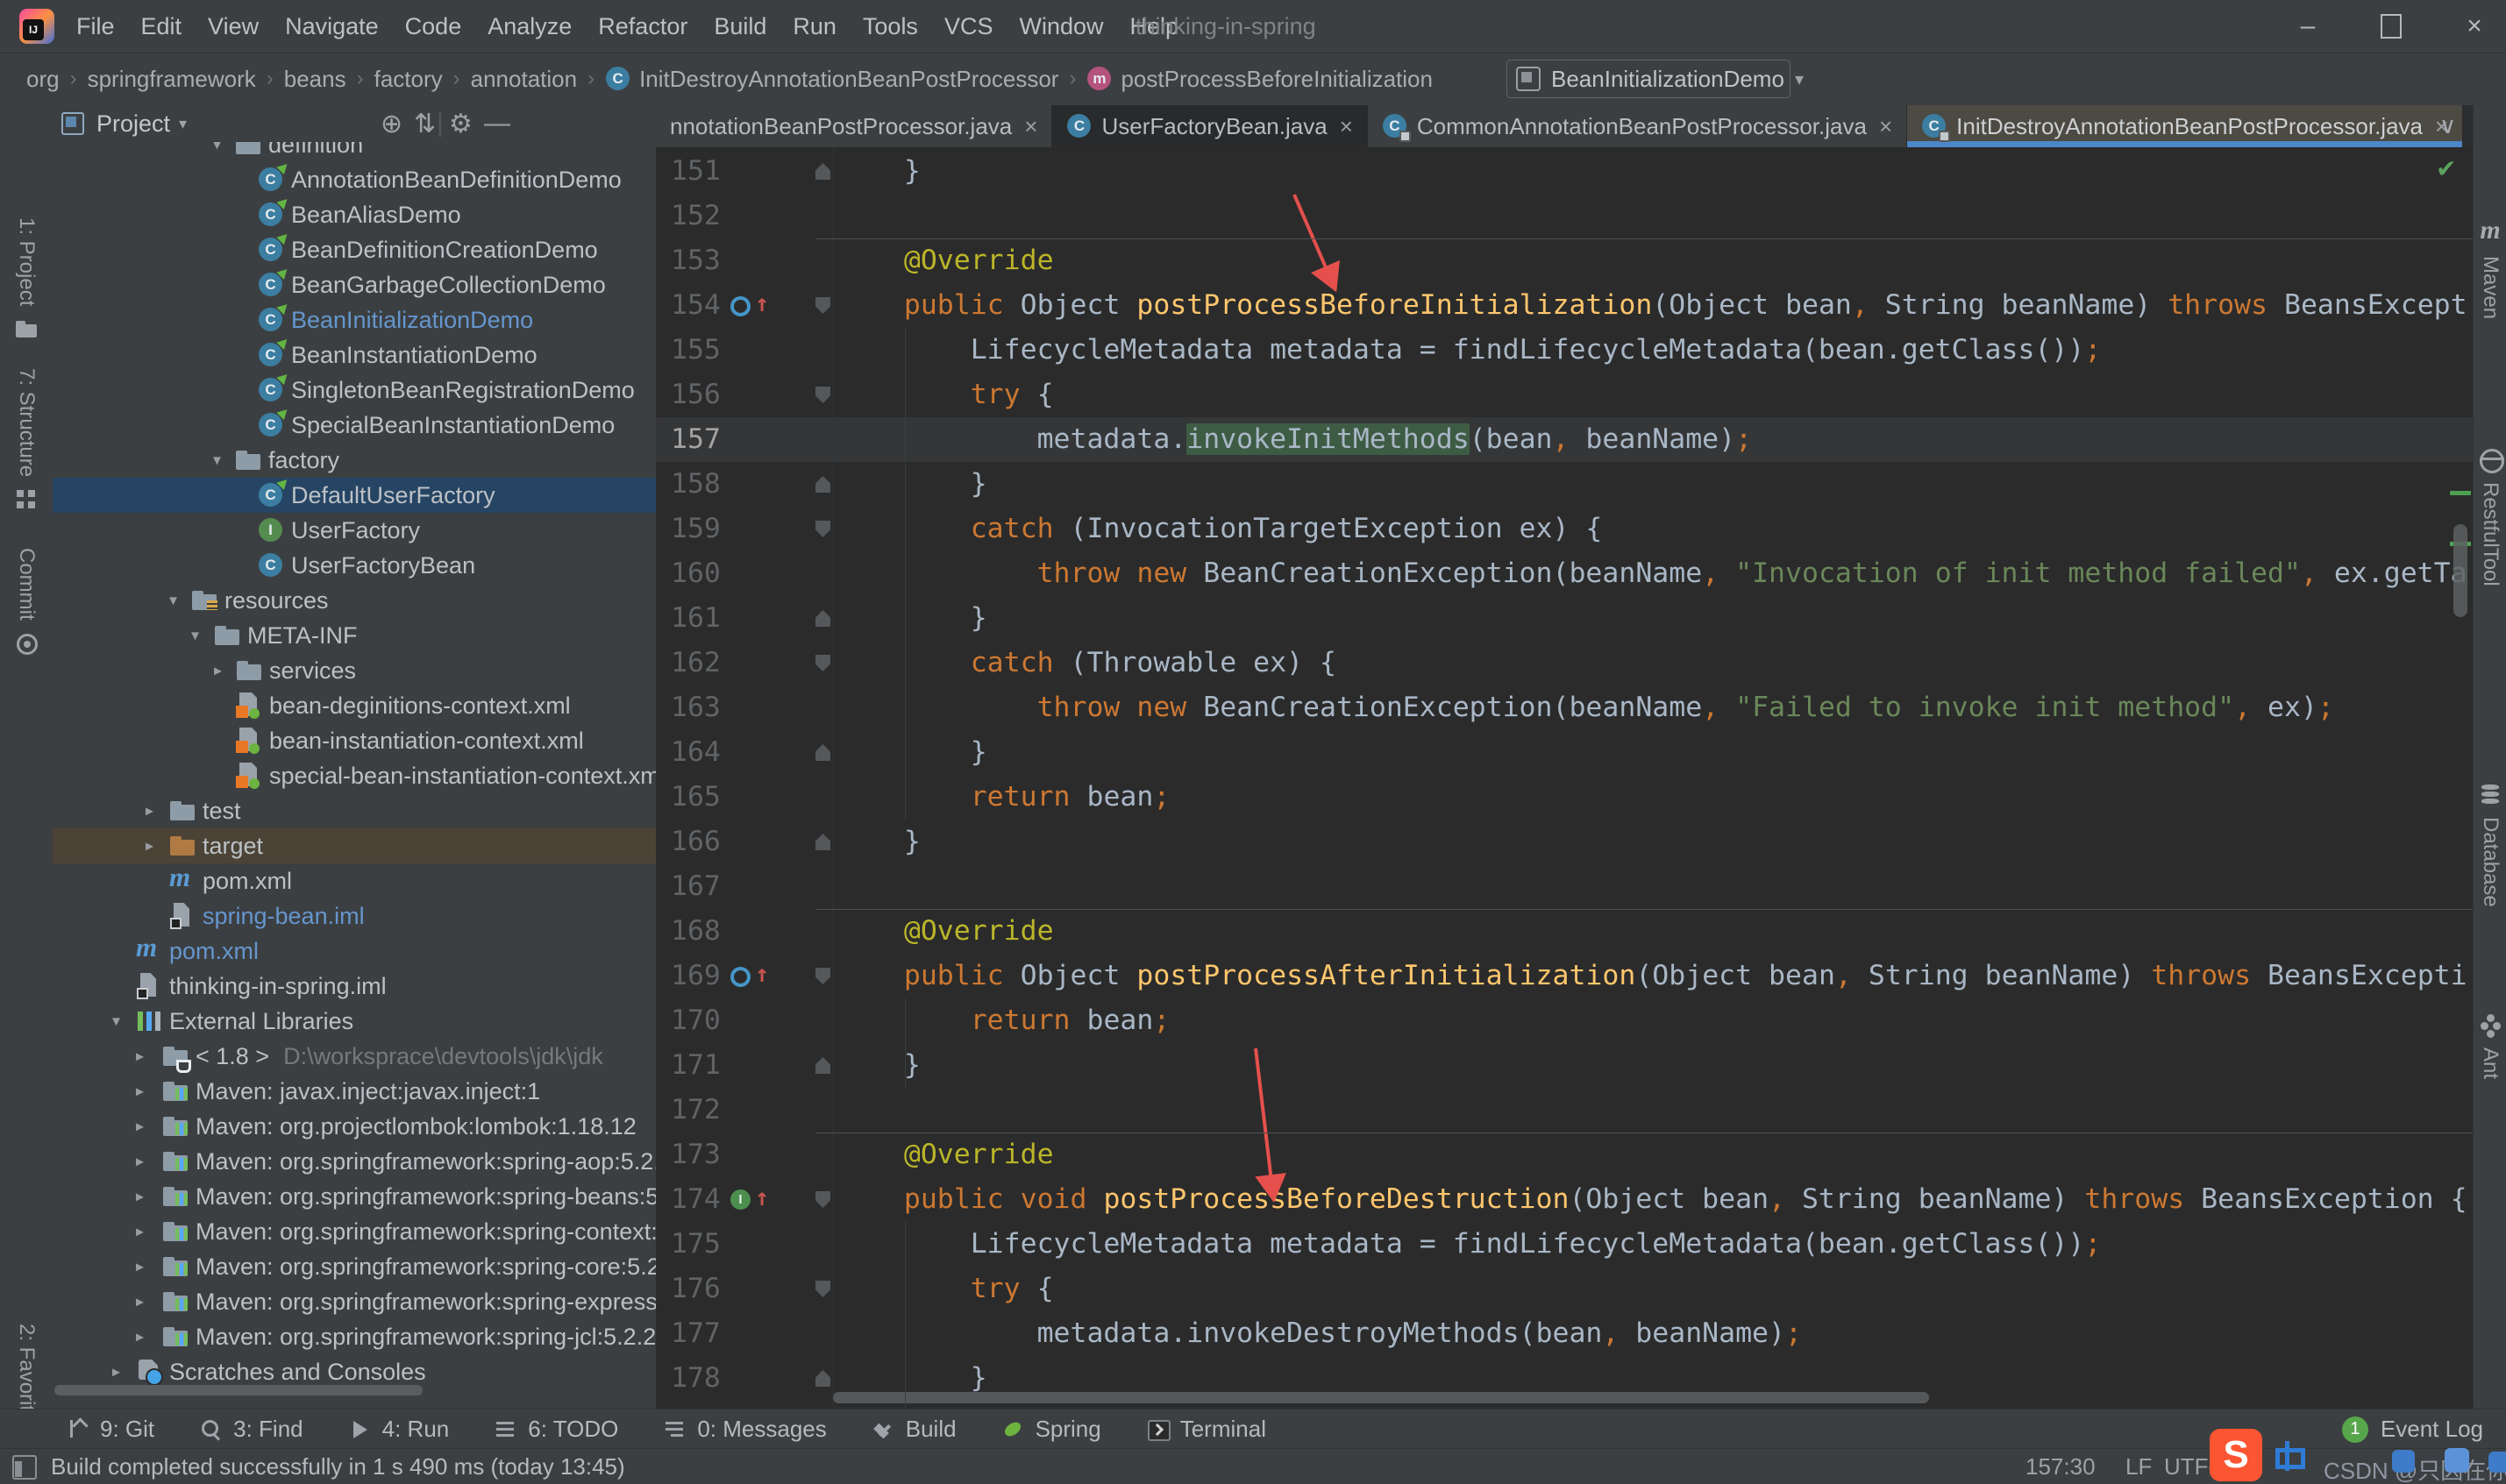 This screenshot has height=1484, width=2506. What do you see at coordinates (391, 124) in the screenshot?
I see `locate-file-icon: ⊕` at bounding box center [391, 124].